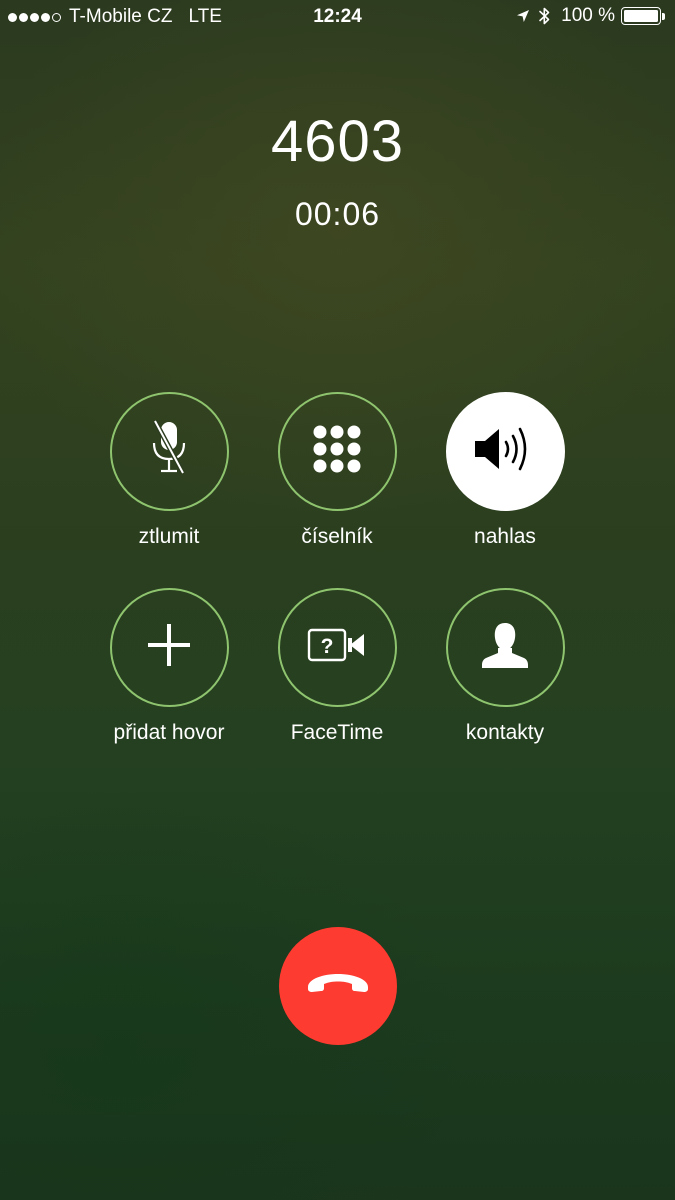  I want to click on battery-icon, so click(641, 16).